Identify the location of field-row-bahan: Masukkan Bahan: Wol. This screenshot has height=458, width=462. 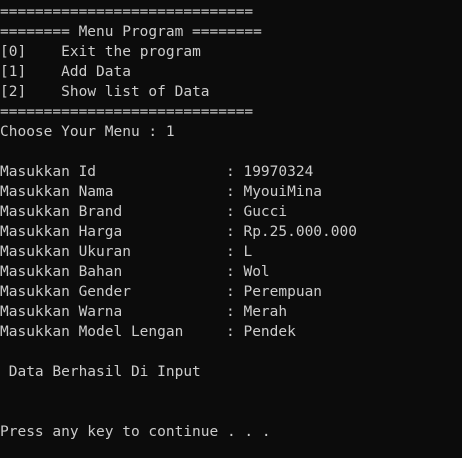
(231, 272).